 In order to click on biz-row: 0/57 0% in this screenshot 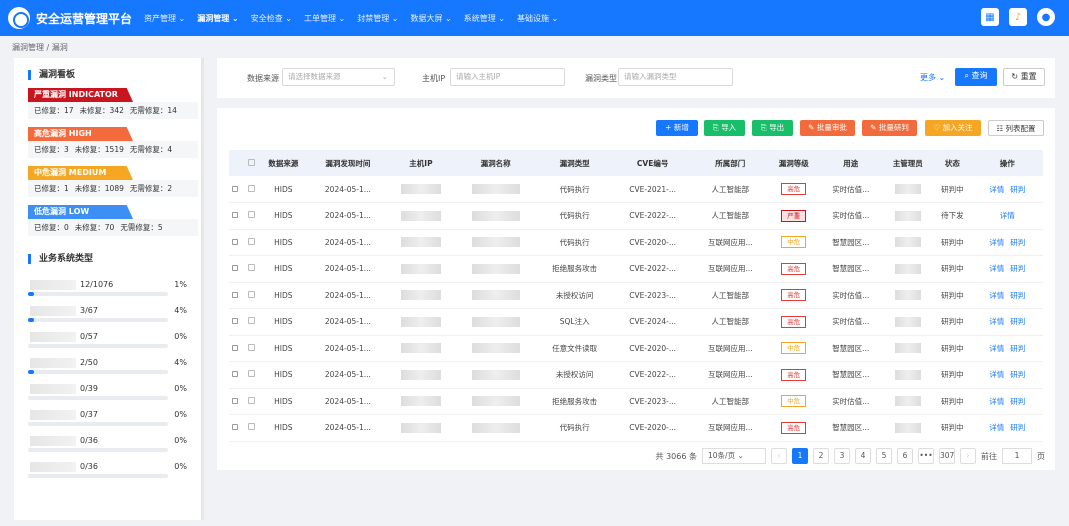, I will do `click(107, 339)`.